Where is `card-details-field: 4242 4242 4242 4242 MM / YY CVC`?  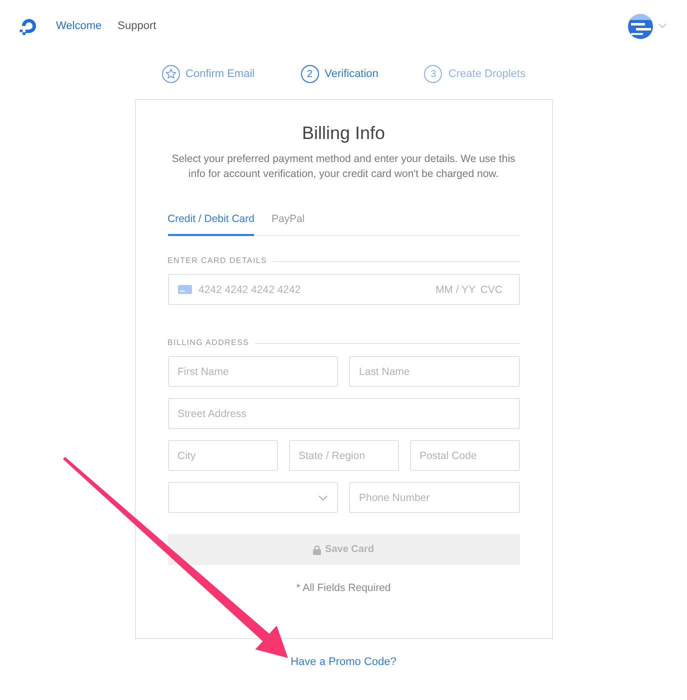
card-details-field: 4242 4242 4242 4242 MM / YY CVC is located at coordinates (344, 289).